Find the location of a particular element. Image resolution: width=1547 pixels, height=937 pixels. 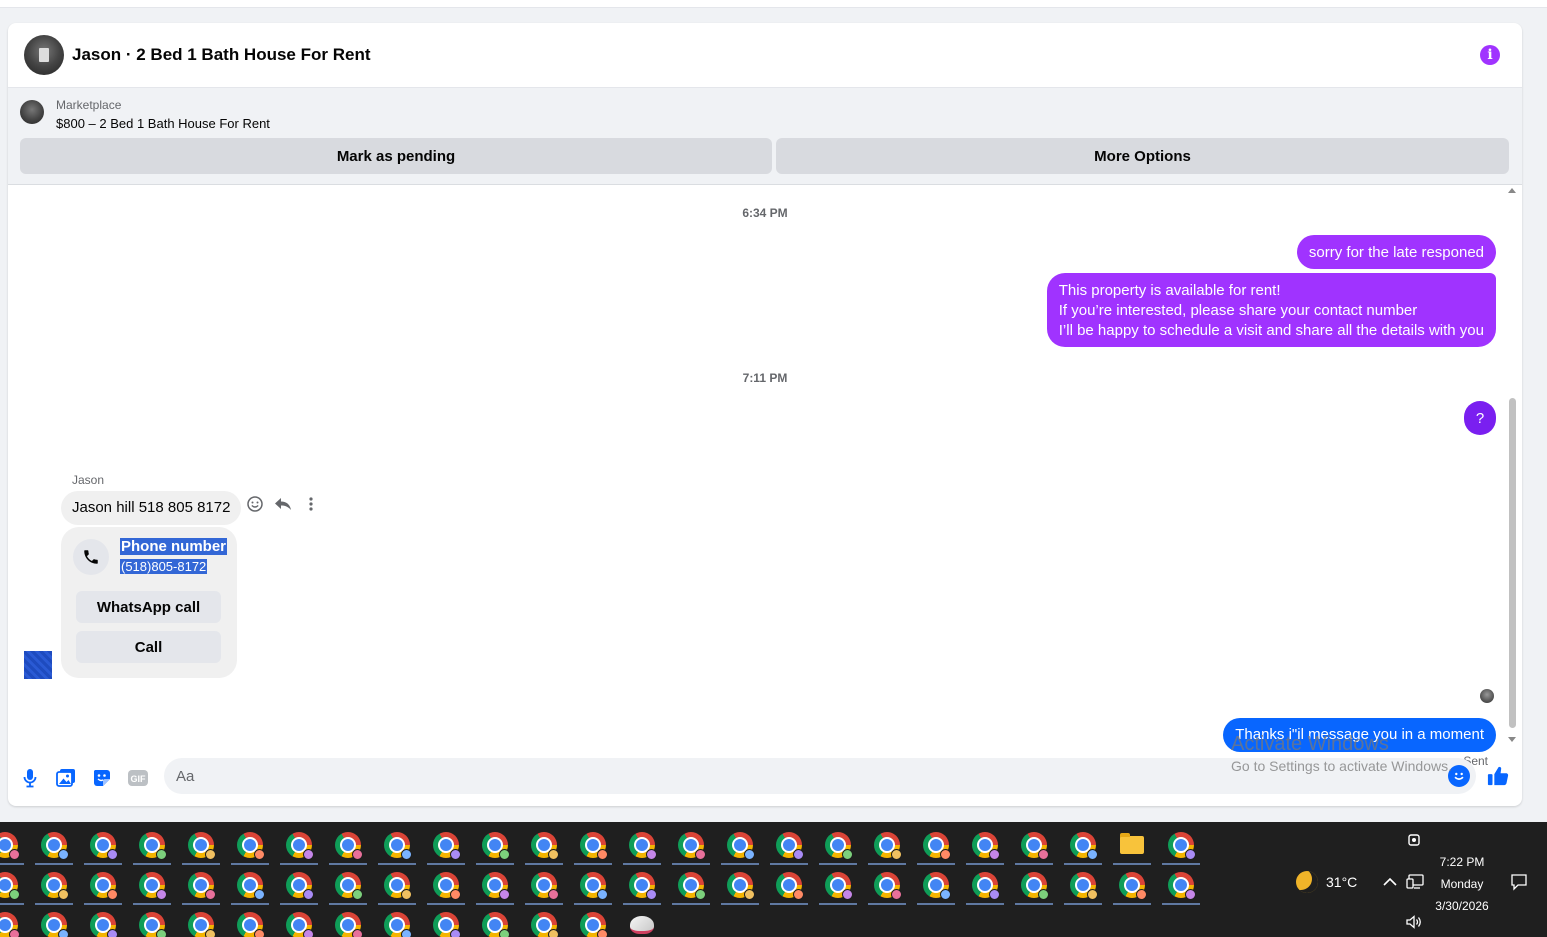

reply-icon is located at coordinates (283, 504).